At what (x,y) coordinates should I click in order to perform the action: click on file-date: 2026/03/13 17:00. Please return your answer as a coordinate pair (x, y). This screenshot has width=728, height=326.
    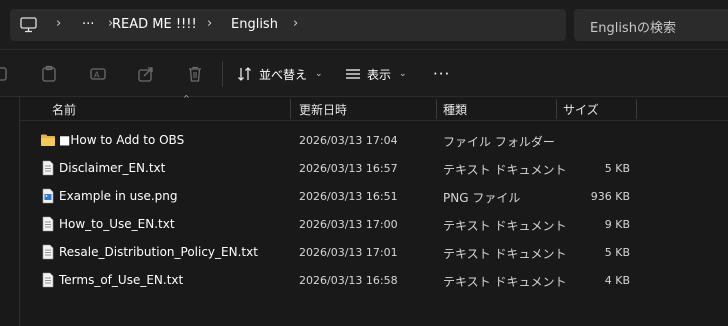
    Looking at the image, I should click on (348, 224).